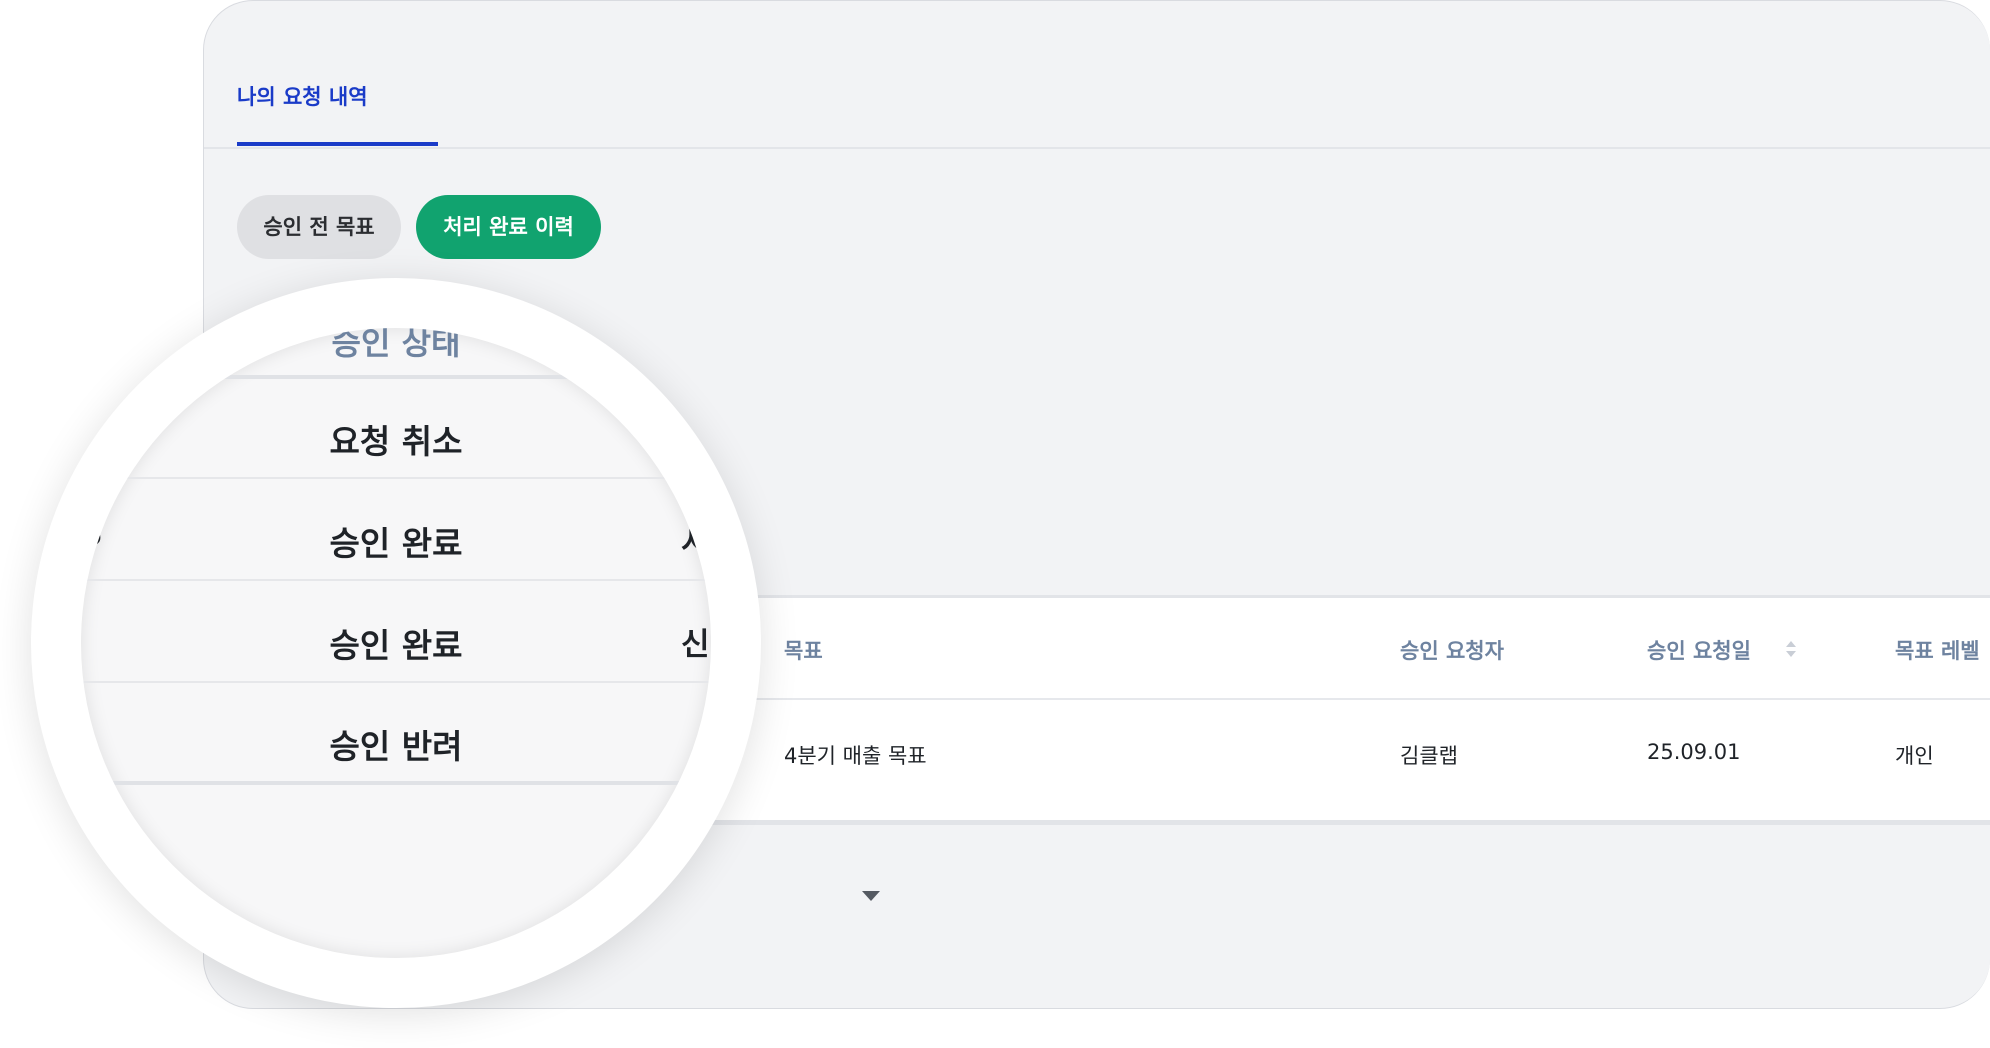  Describe the element at coordinates (302, 96) in the screenshot. I see `tab-my-requests: 나의 요청 내역` at that location.